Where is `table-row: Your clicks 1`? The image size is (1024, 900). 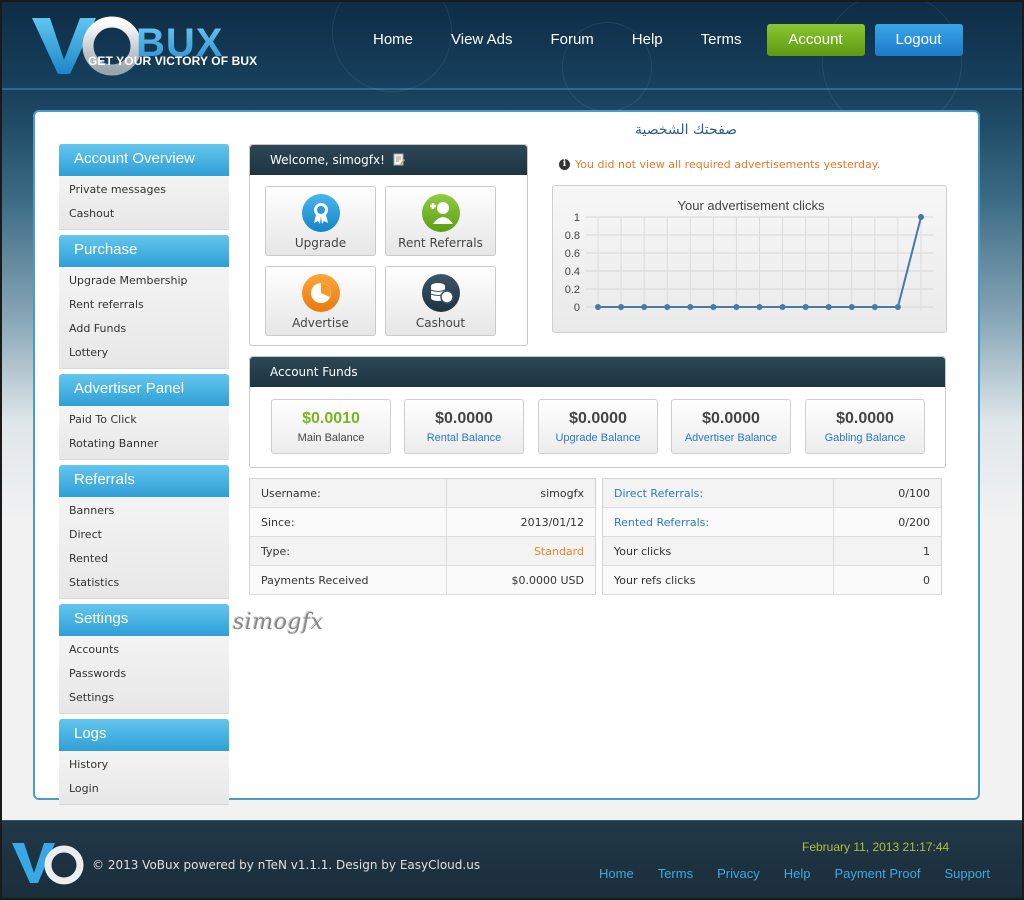 table-row: Your clicks 1 is located at coordinates (772, 551).